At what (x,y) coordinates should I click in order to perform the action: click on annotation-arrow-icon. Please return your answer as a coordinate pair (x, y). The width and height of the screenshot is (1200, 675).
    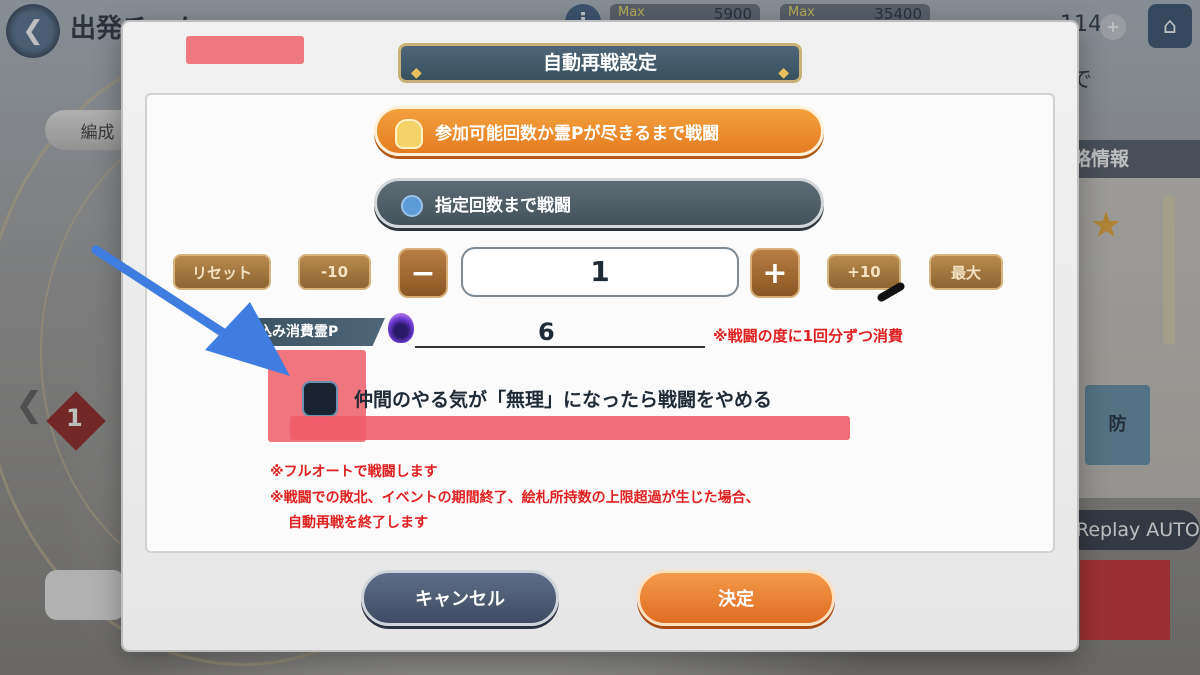
    Looking at the image, I should click on (190, 310).